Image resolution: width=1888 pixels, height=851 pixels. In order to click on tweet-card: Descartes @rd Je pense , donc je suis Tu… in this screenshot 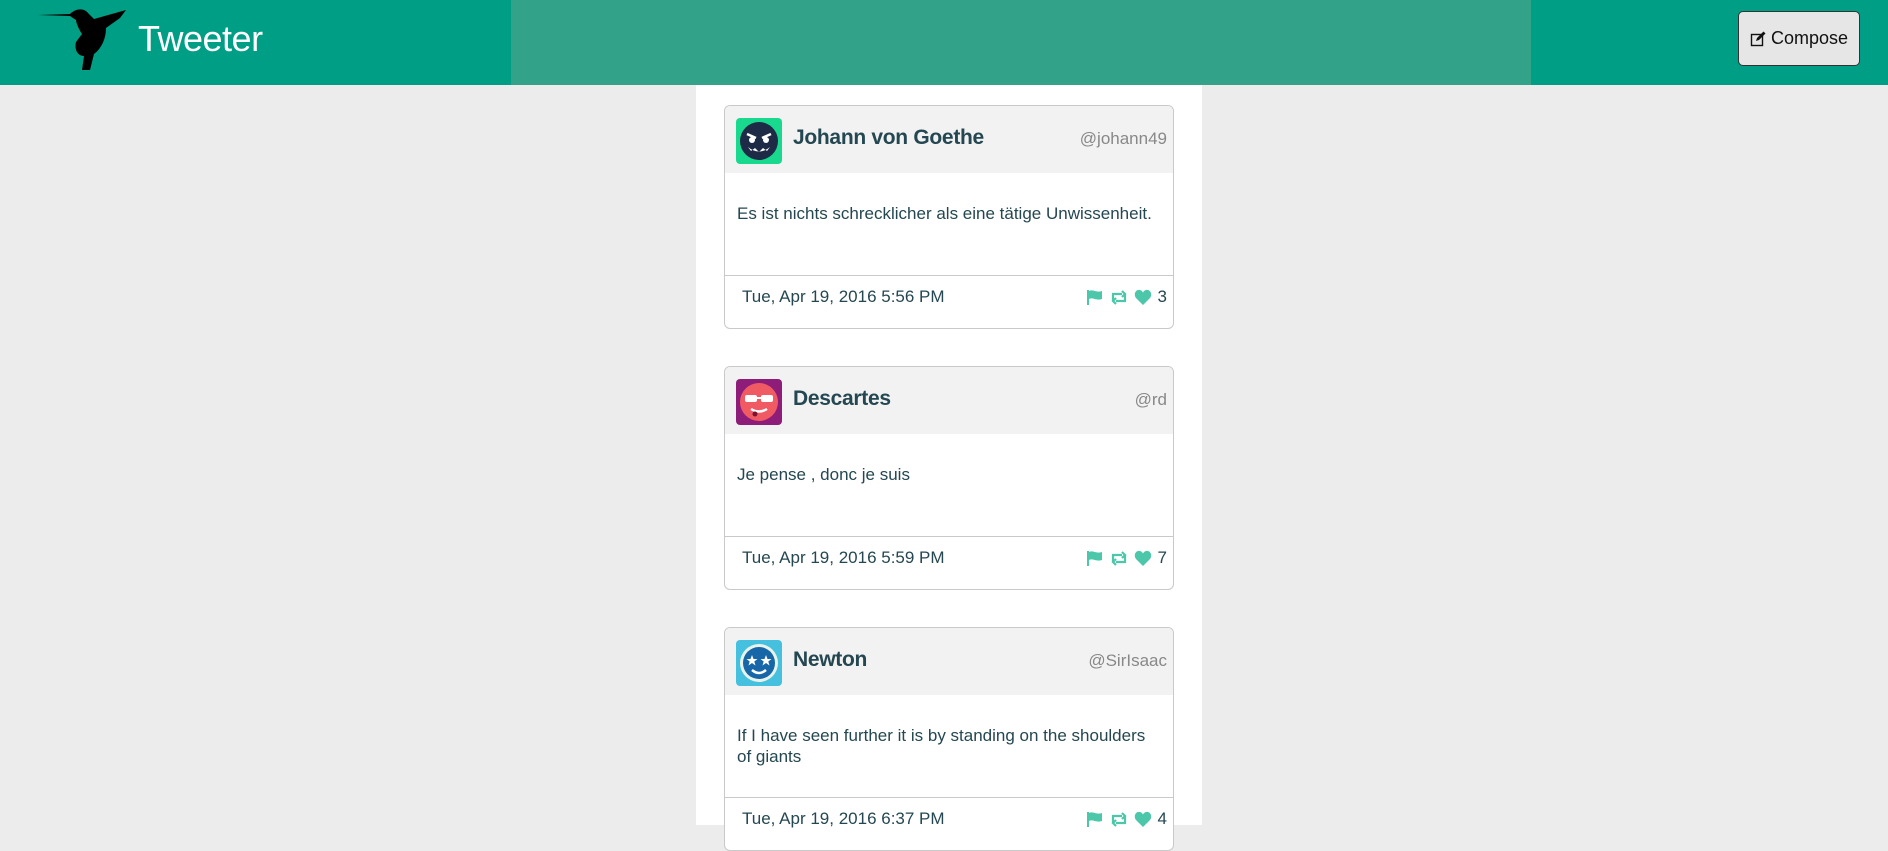, I will do `click(949, 478)`.